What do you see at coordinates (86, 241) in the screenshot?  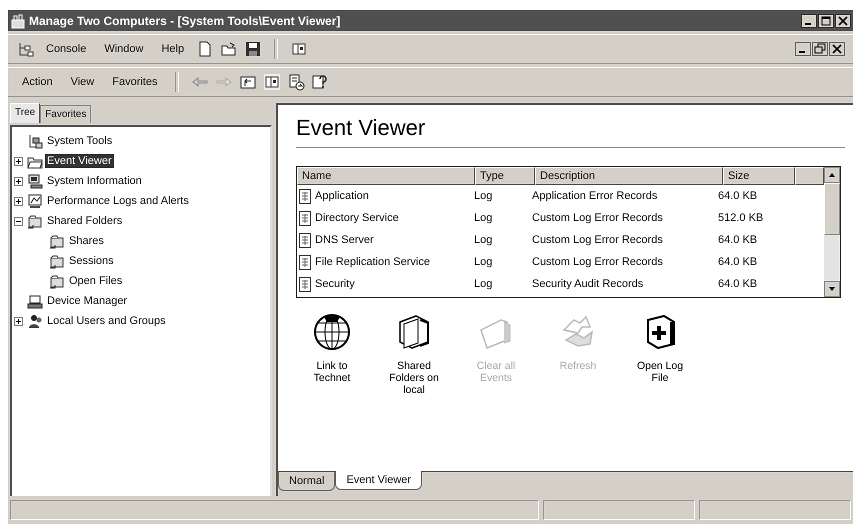 I see `tree-item: Shares` at bounding box center [86, 241].